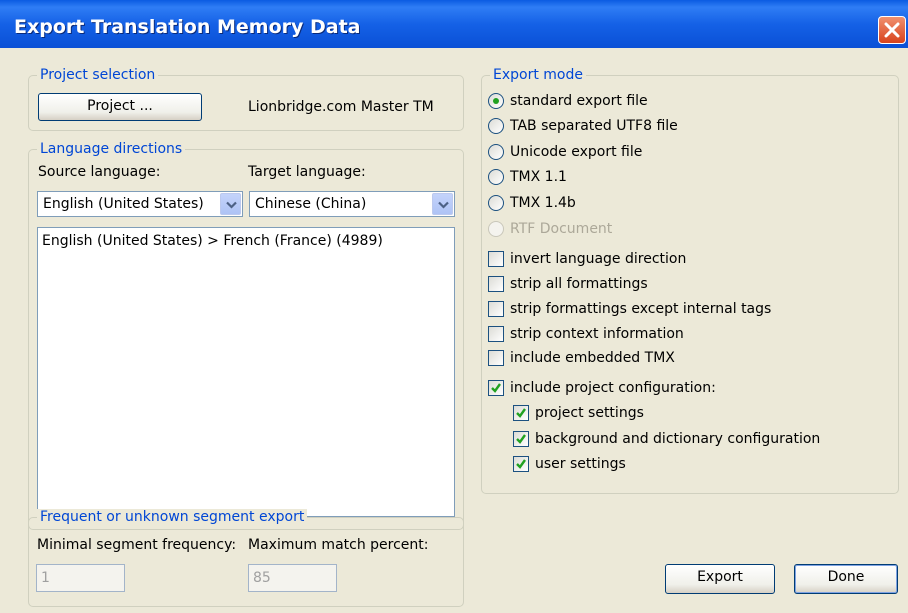 Image resolution: width=908 pixels, height=613 pixels. What do you see at coordinates (80, 578) in the screenshot?
I see `min-frequency-field: 1` at bounding box center [80, 578].